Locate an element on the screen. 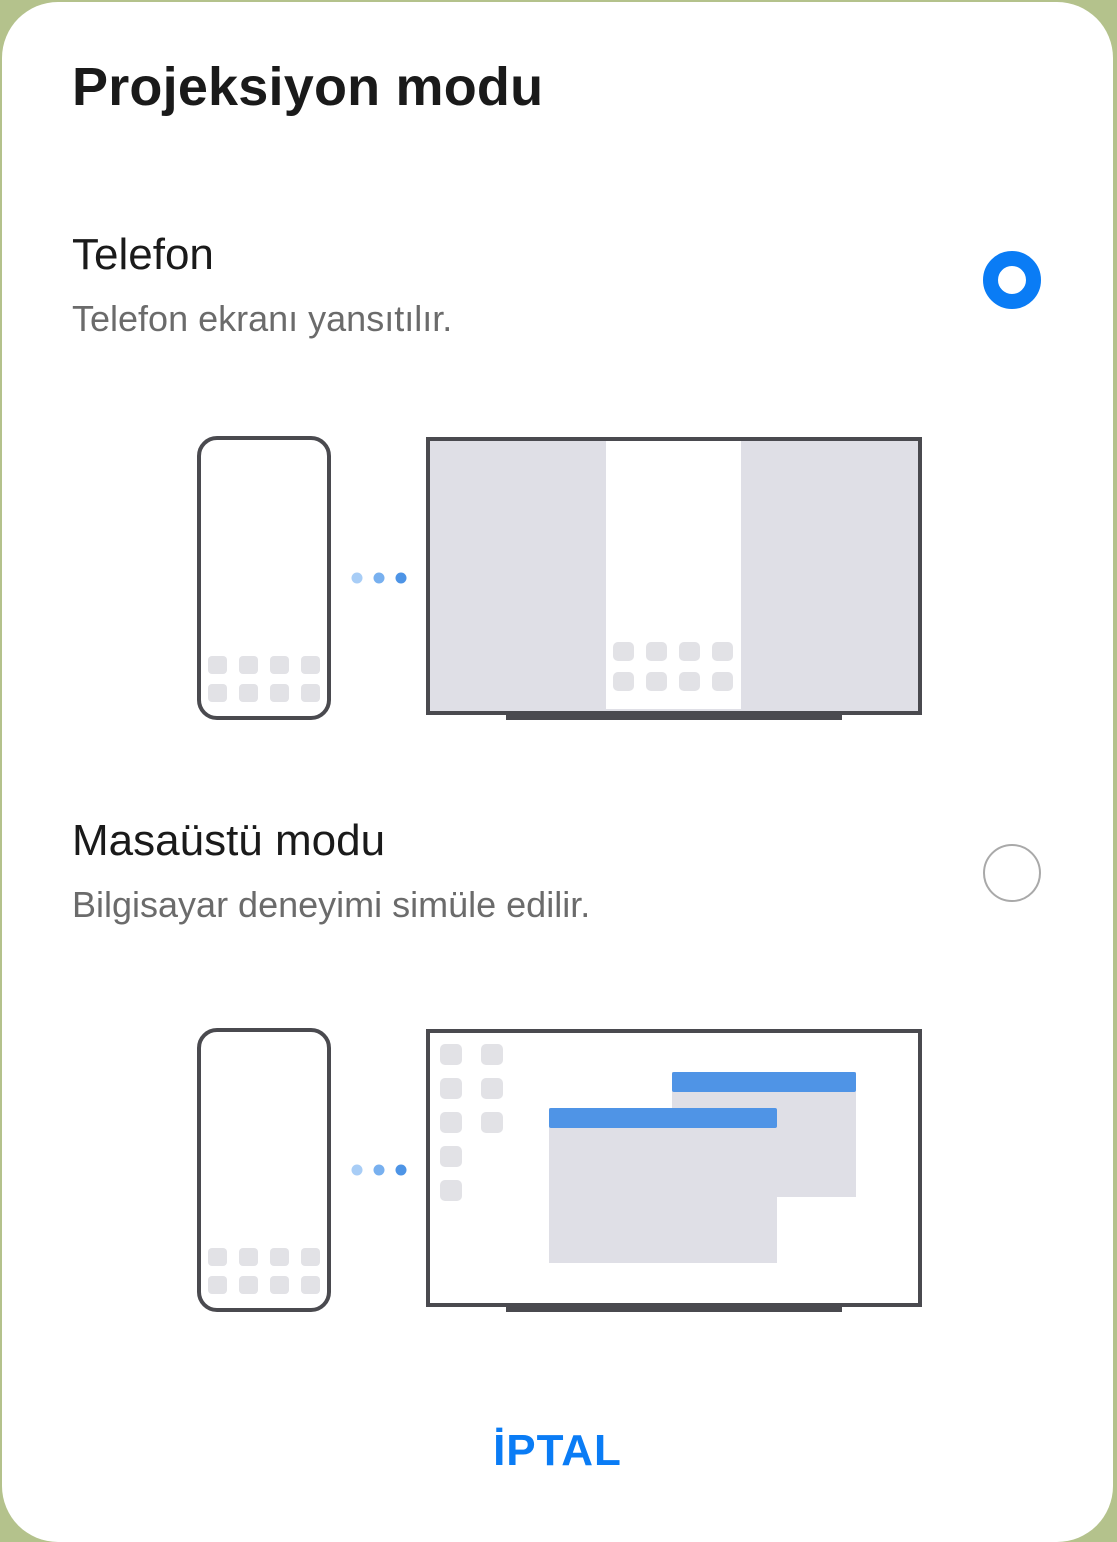  option-desktop-title: Masaüstü modu is located at coordinates (229, 840).